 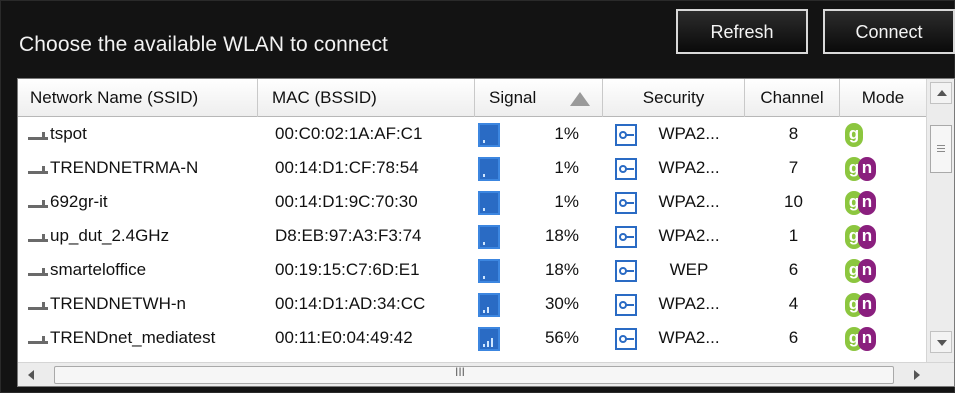 I want to click on network-mac: D8:EB:97:A3:F3:74, so click(x=348, y=235).